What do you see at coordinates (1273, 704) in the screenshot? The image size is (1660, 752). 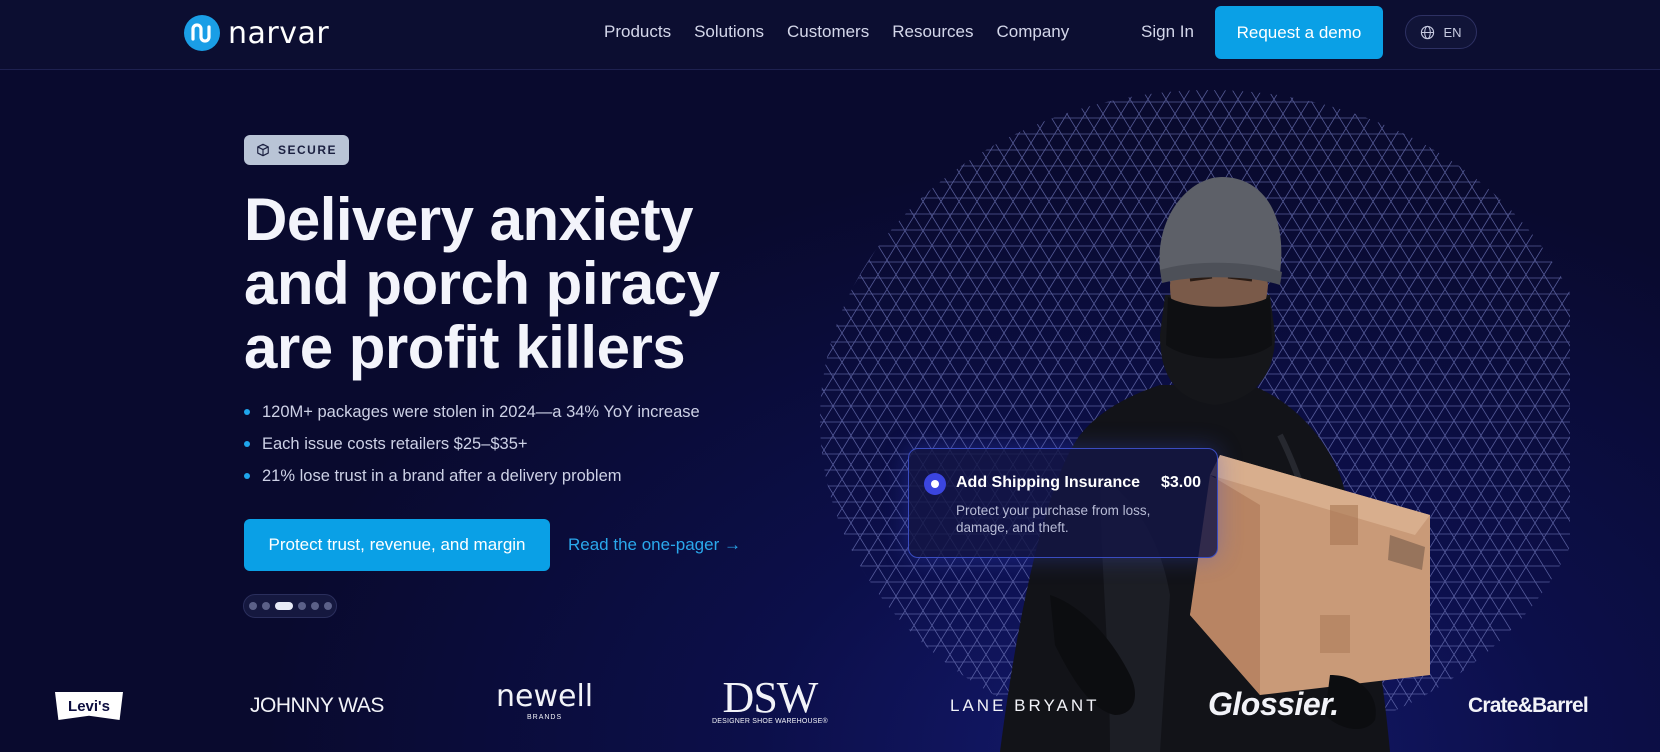 I see `glossier-logo: Glossier.` at bounding box center [1273, 704].